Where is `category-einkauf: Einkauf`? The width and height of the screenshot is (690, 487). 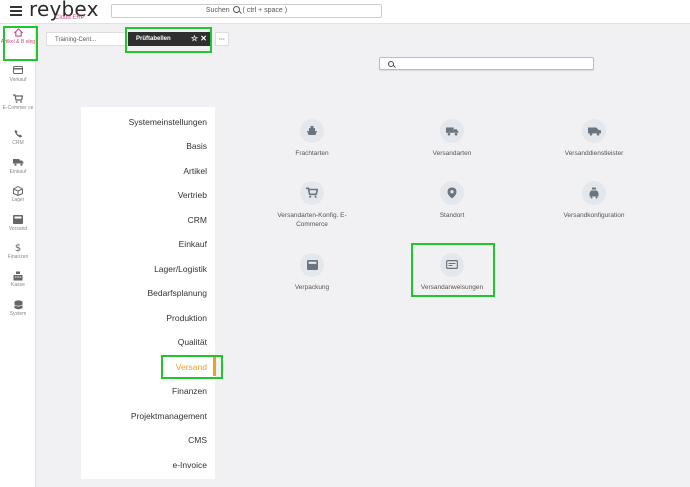 category-einkauf: Einkauf is located at coordinates (193, 244).